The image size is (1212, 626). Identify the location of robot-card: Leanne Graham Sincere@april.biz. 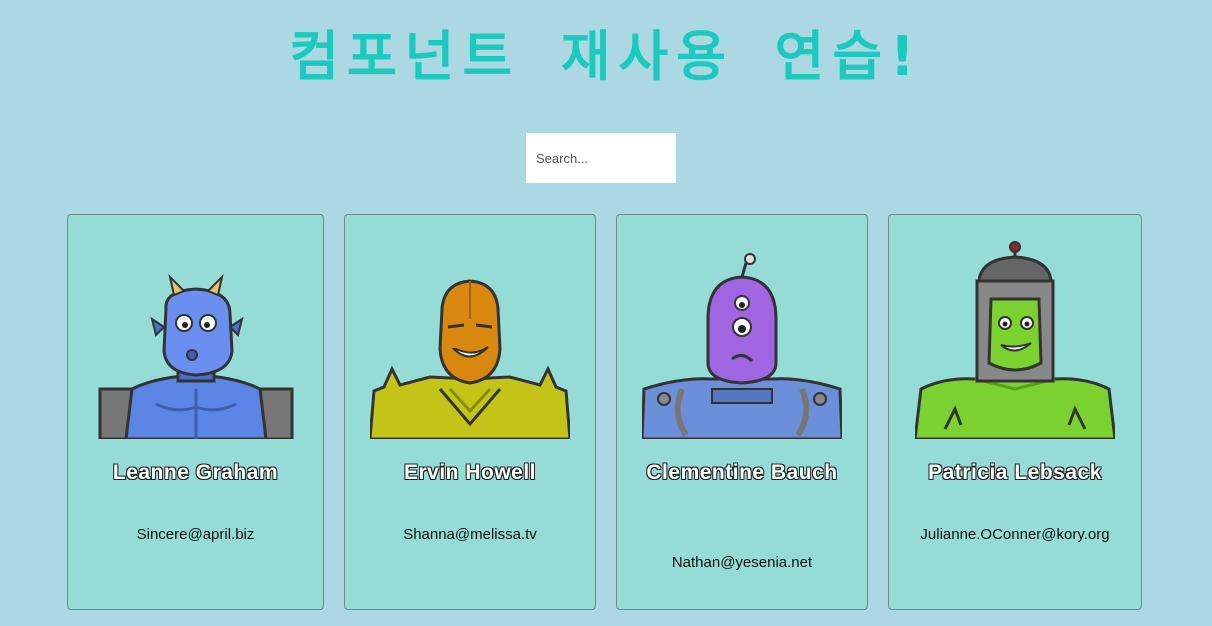
(195, 412).